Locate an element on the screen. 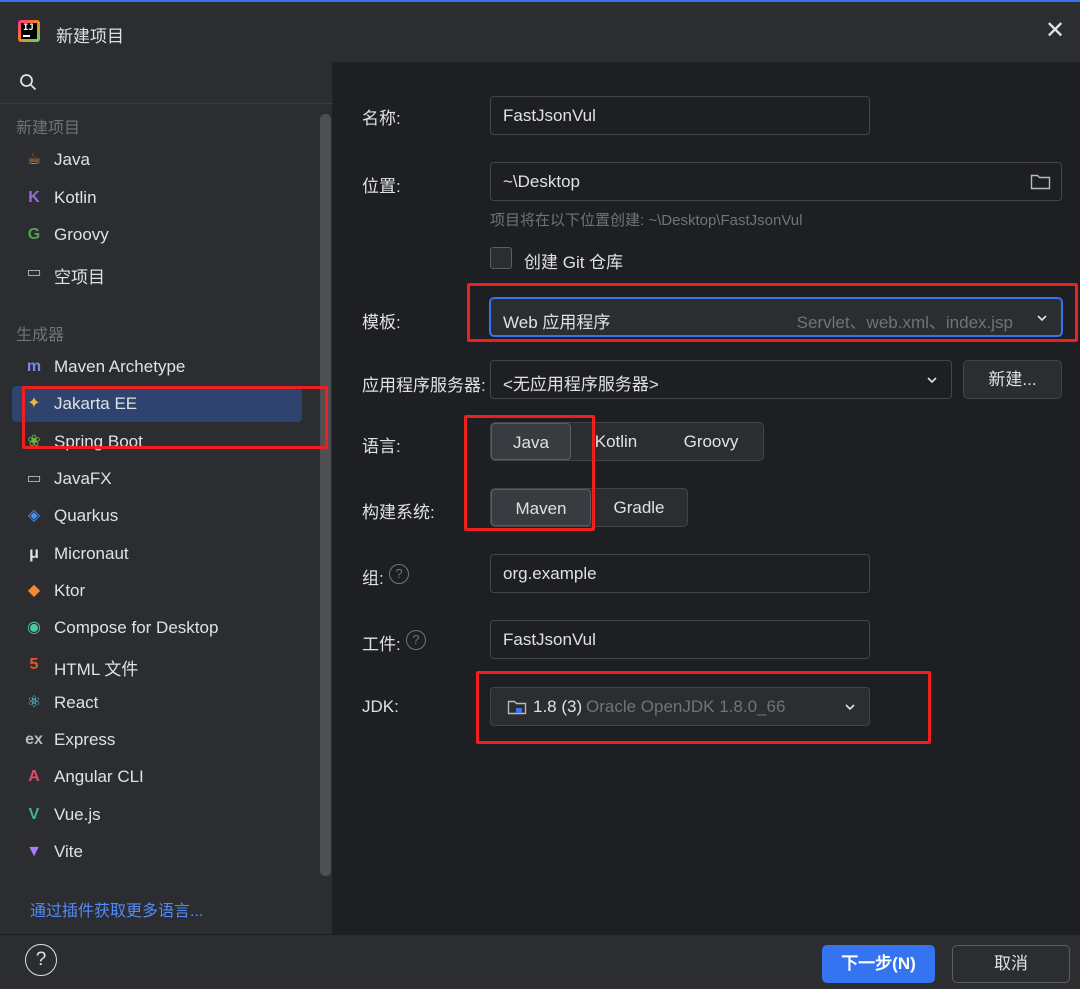 The height and width of the screenshot is (989, 1080). search-icon is located at coordinates (28, 82).